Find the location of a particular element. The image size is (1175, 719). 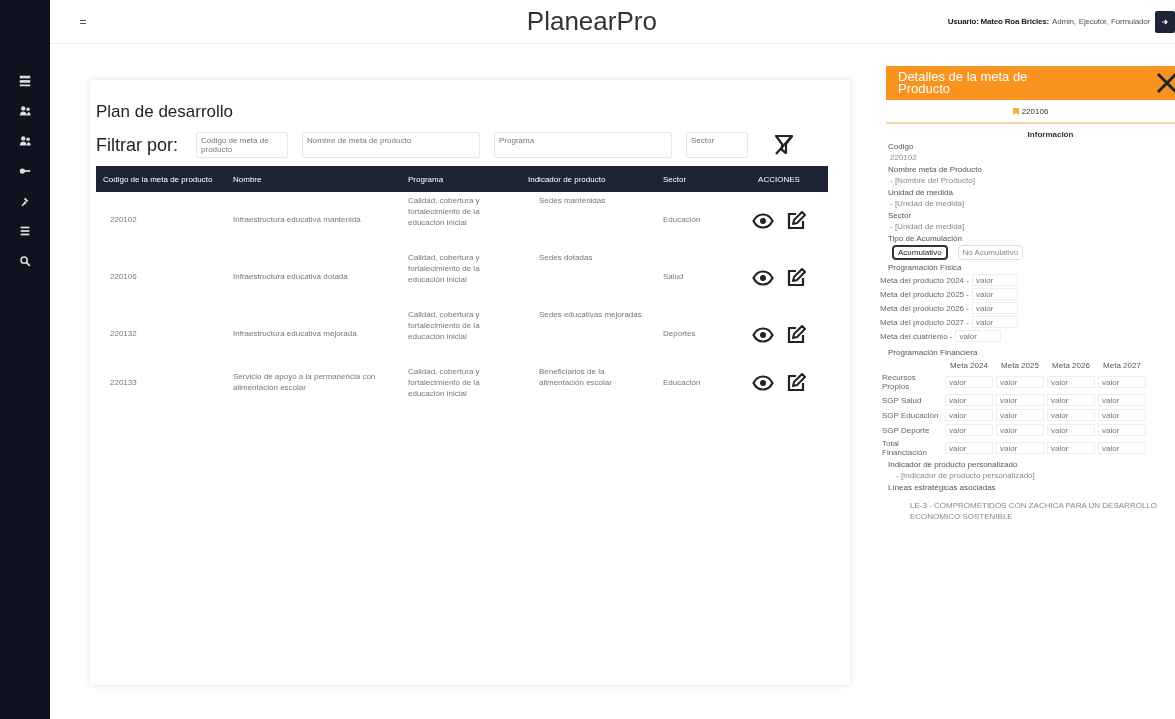

field-label: Codigo is located at coordinates (901, 146).